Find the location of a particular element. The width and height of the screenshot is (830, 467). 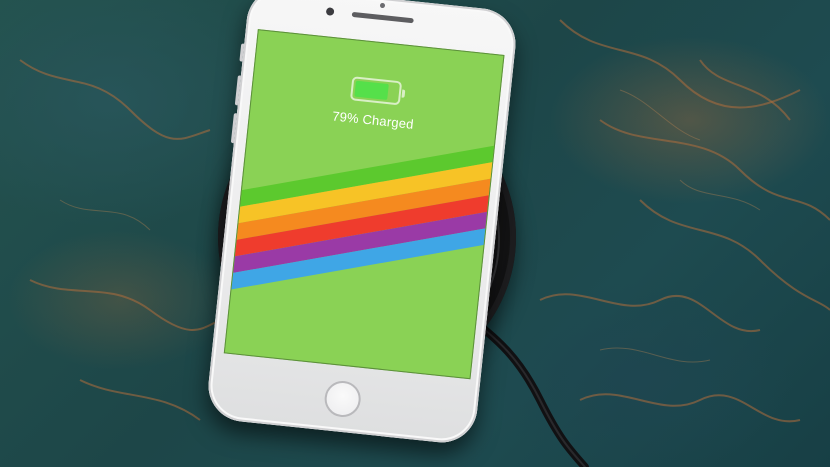

front-camera is located at coordinates (330, 11).